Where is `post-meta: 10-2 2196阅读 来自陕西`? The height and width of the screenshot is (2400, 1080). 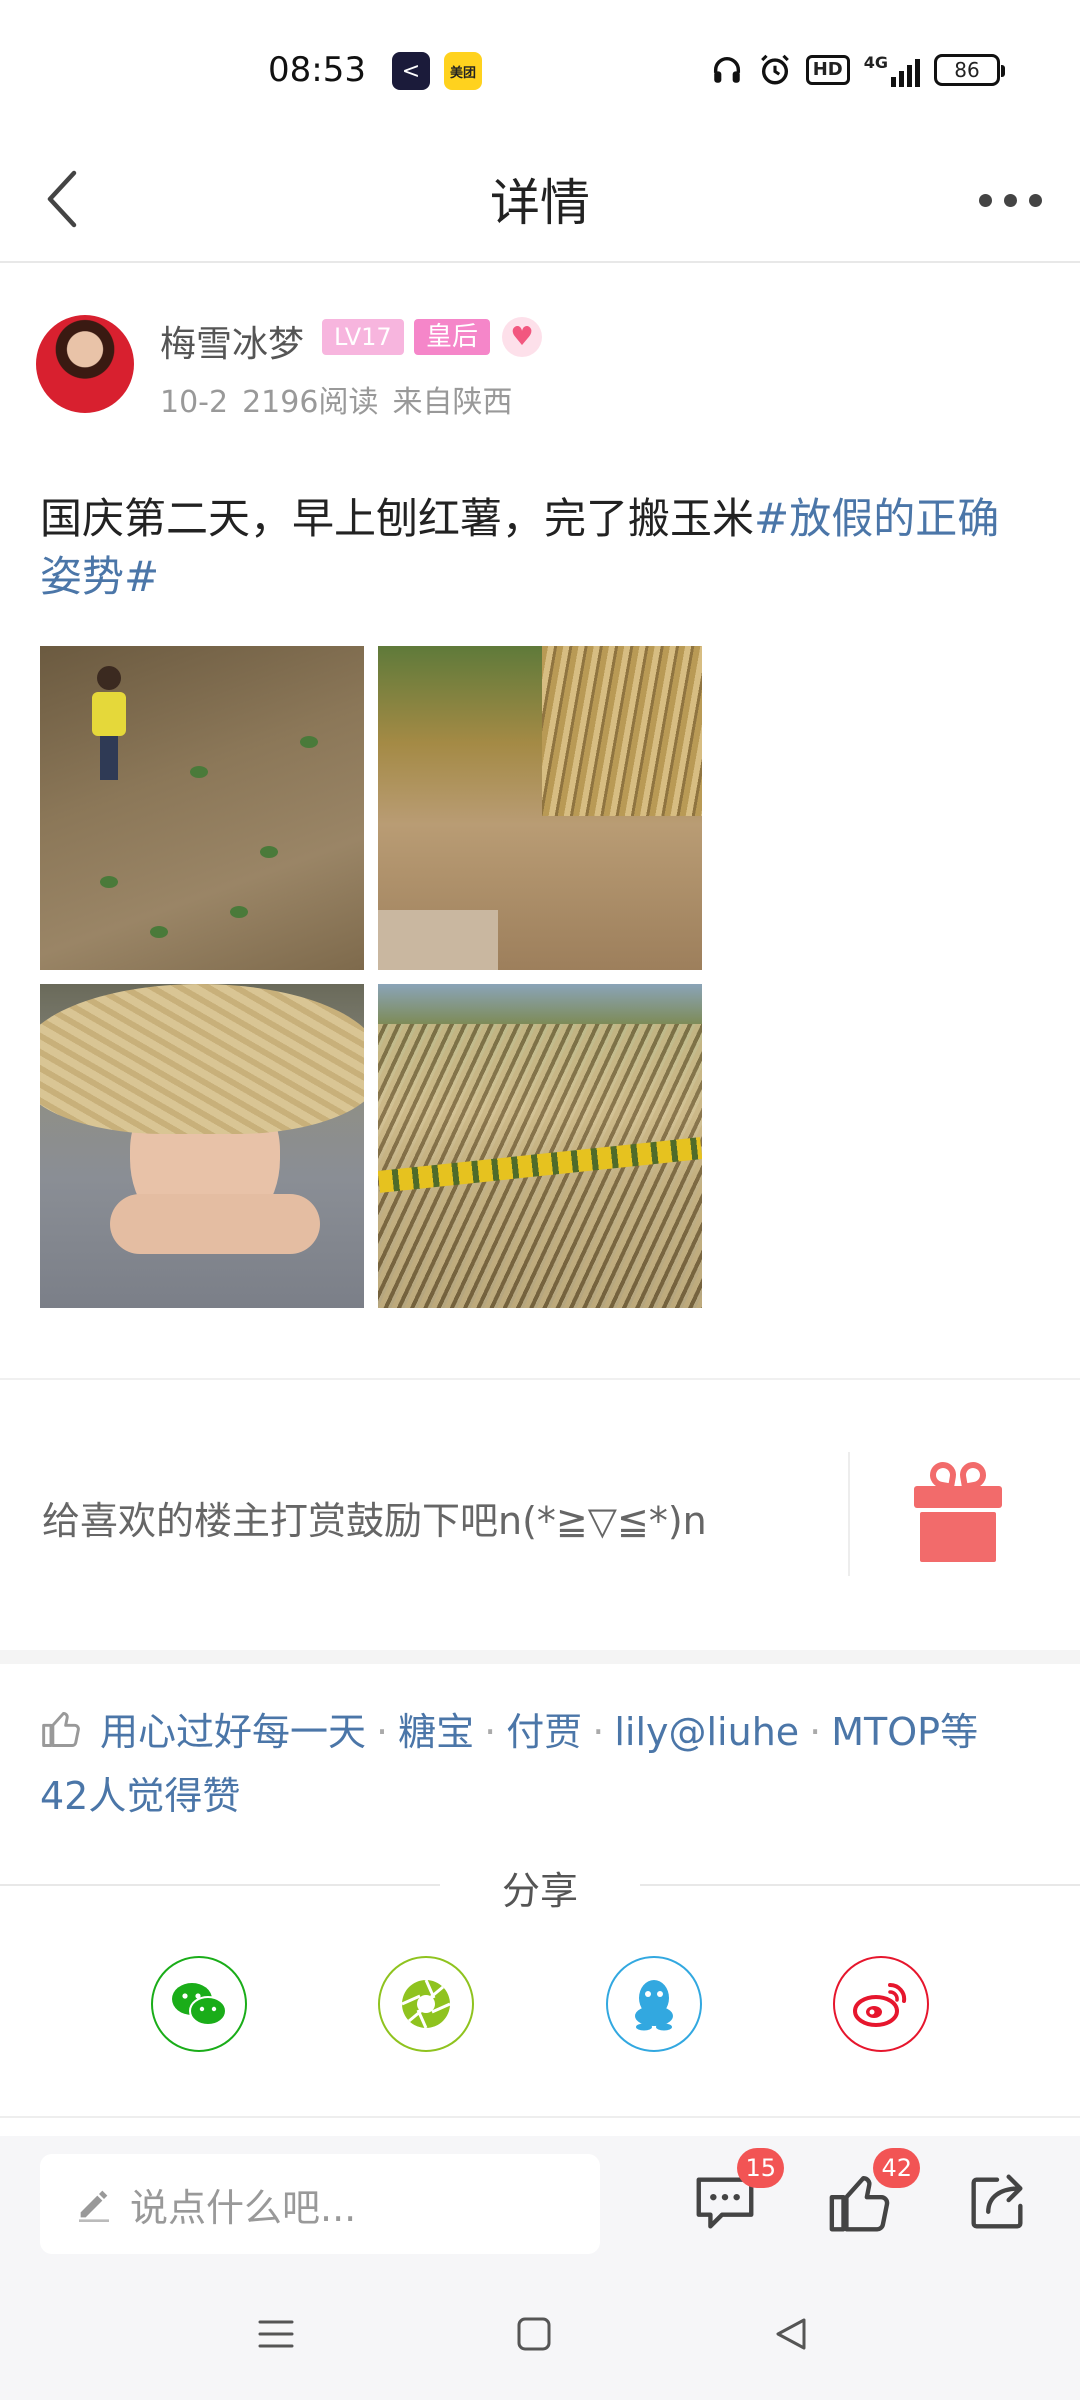
post-meta: 10-2 2196阅读 来自陕西 is located at coordinates (343, 399).